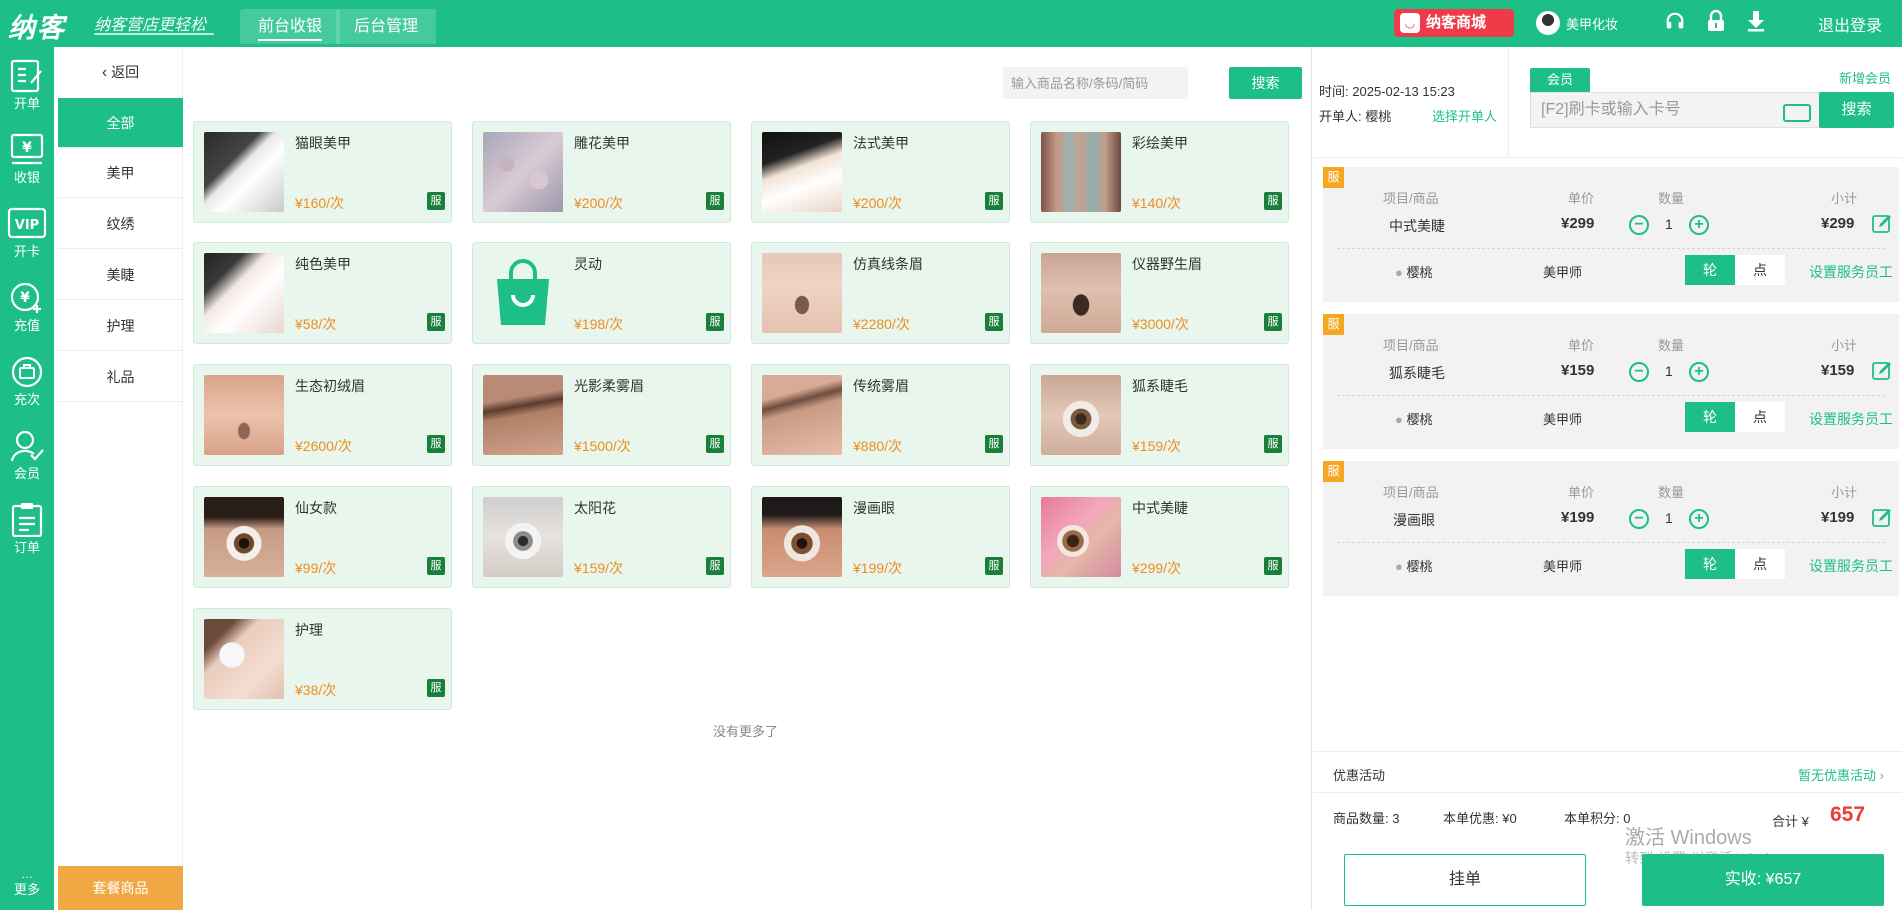 The image size is (1902, 910). Describe the element at coordinates (27, 532) in the screenshot. I see `nav-orders: 订单` at that location.